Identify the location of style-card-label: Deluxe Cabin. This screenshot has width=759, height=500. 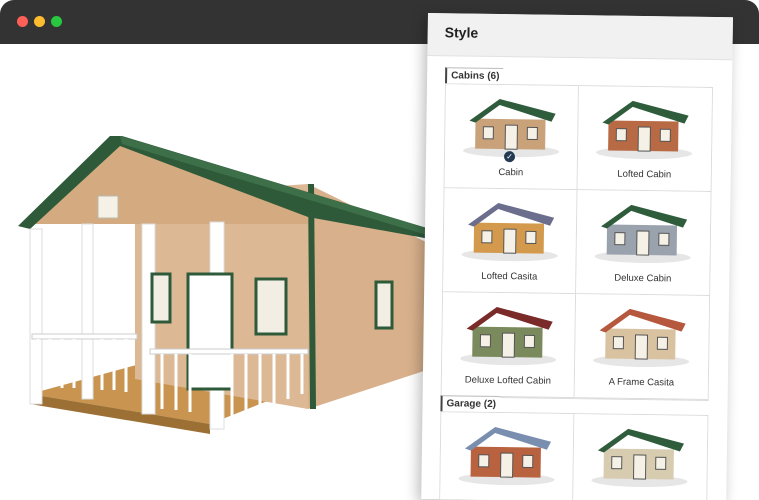
(643, 278).